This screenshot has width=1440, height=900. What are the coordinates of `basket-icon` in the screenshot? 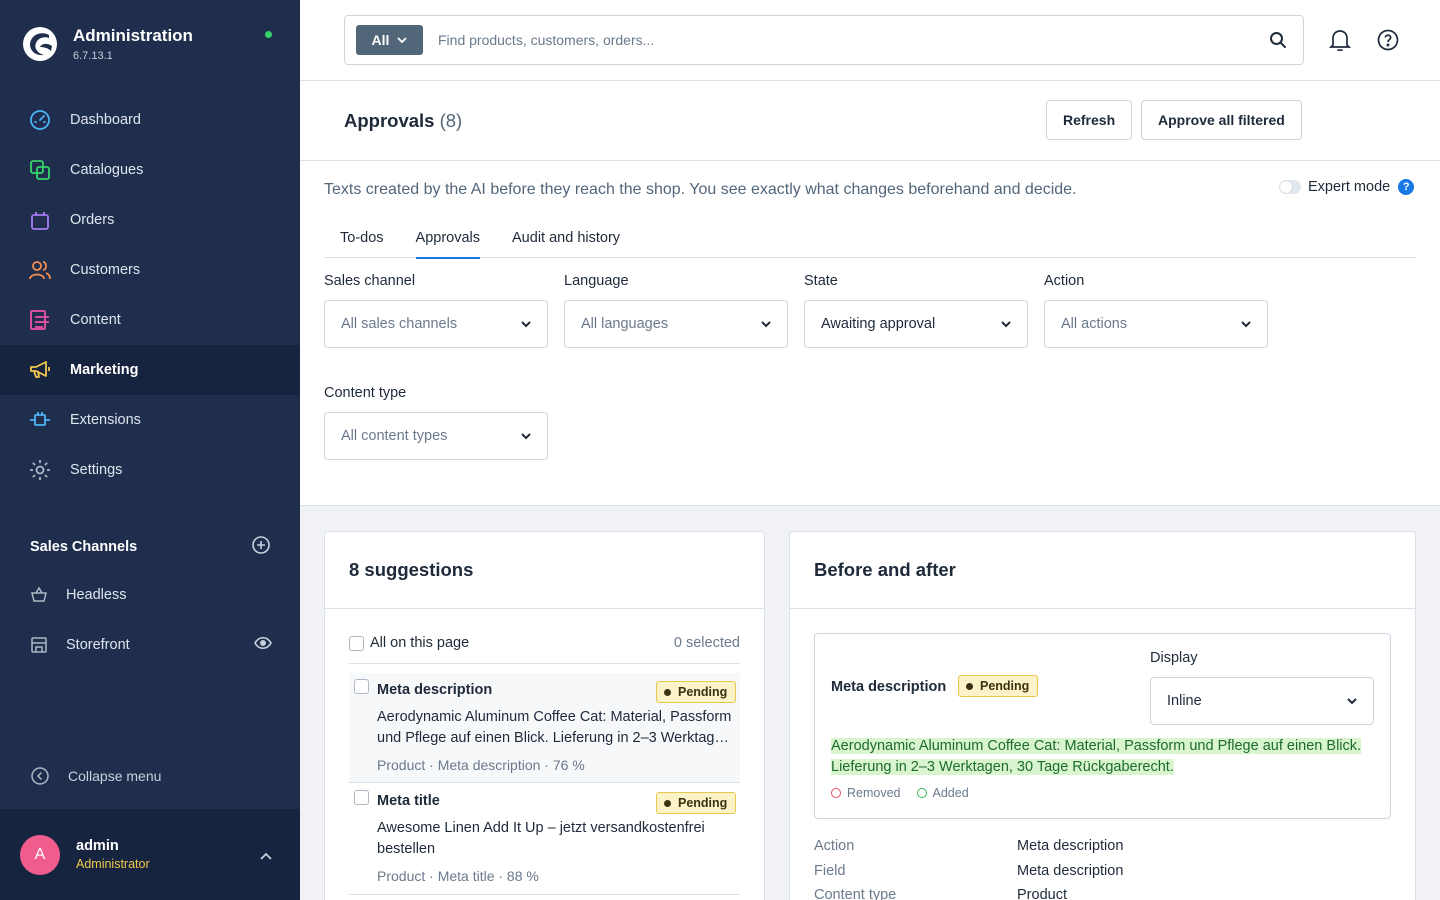 It's located at (39, 595).